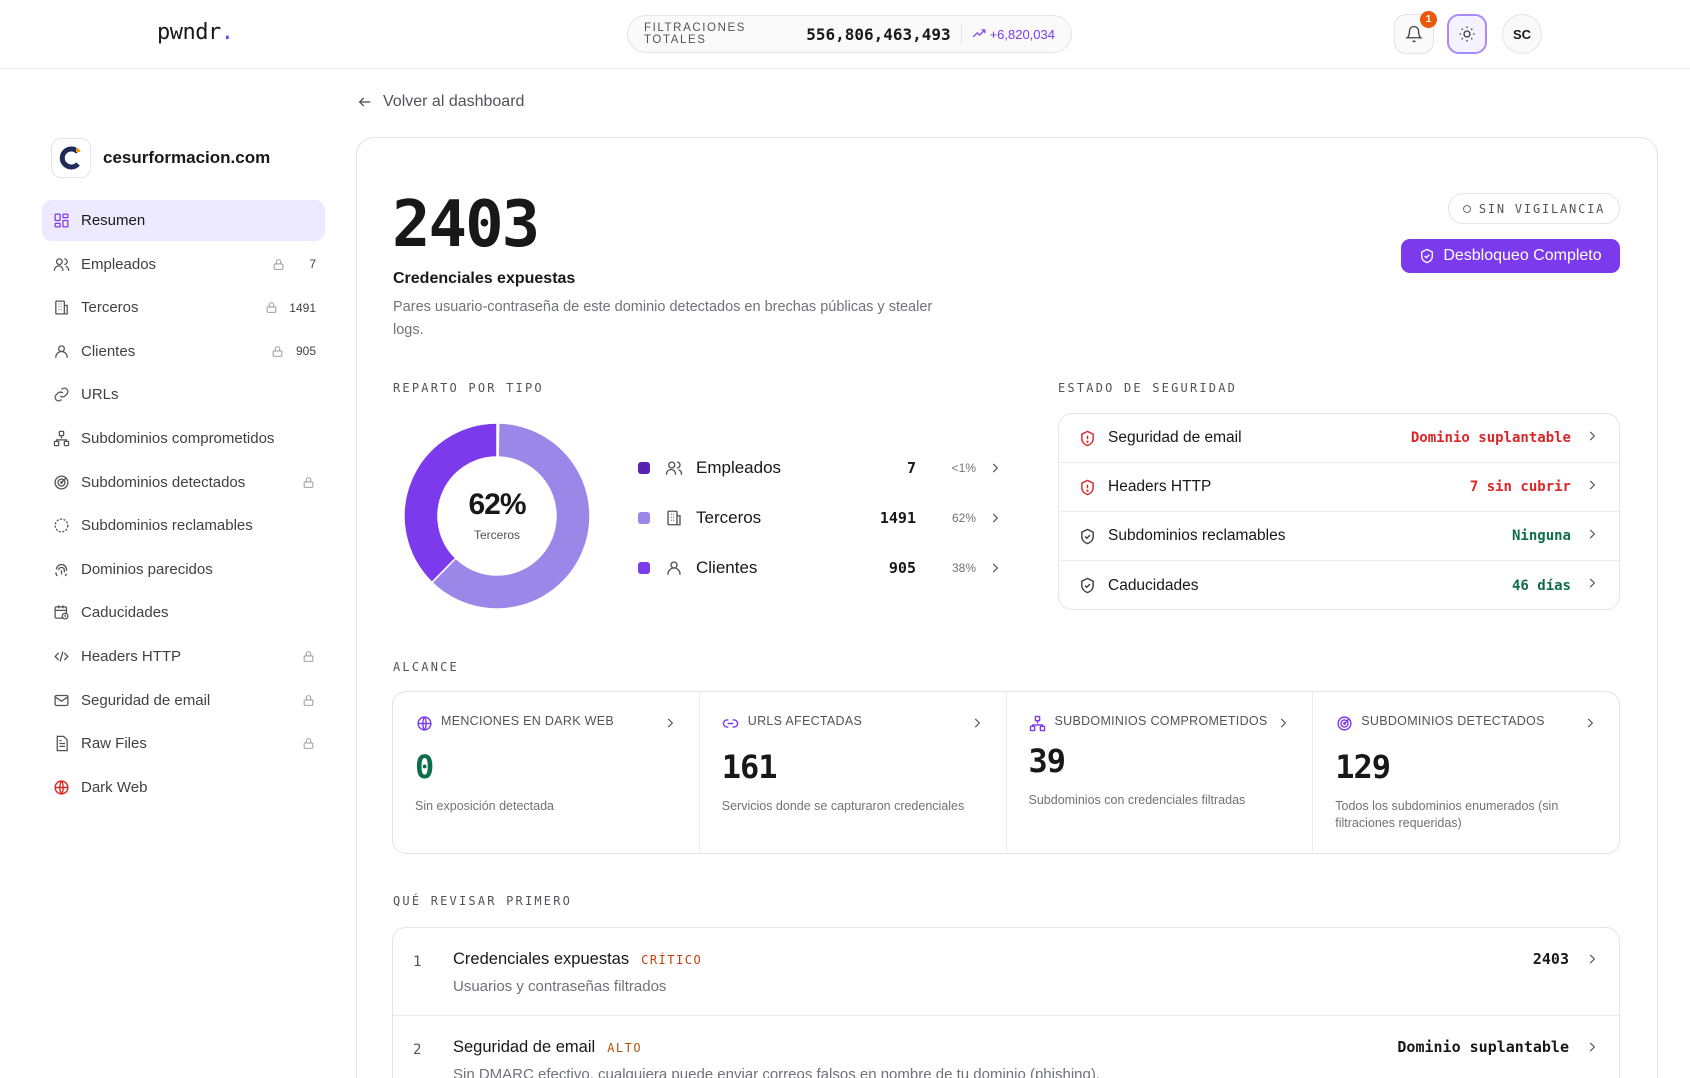 The width and height of the screenshot is (1690, 1078). What do you see at coordinates (963, 518) in the screenshot?
I see `legend-percent: 62%` at bounding box center [963, 518].